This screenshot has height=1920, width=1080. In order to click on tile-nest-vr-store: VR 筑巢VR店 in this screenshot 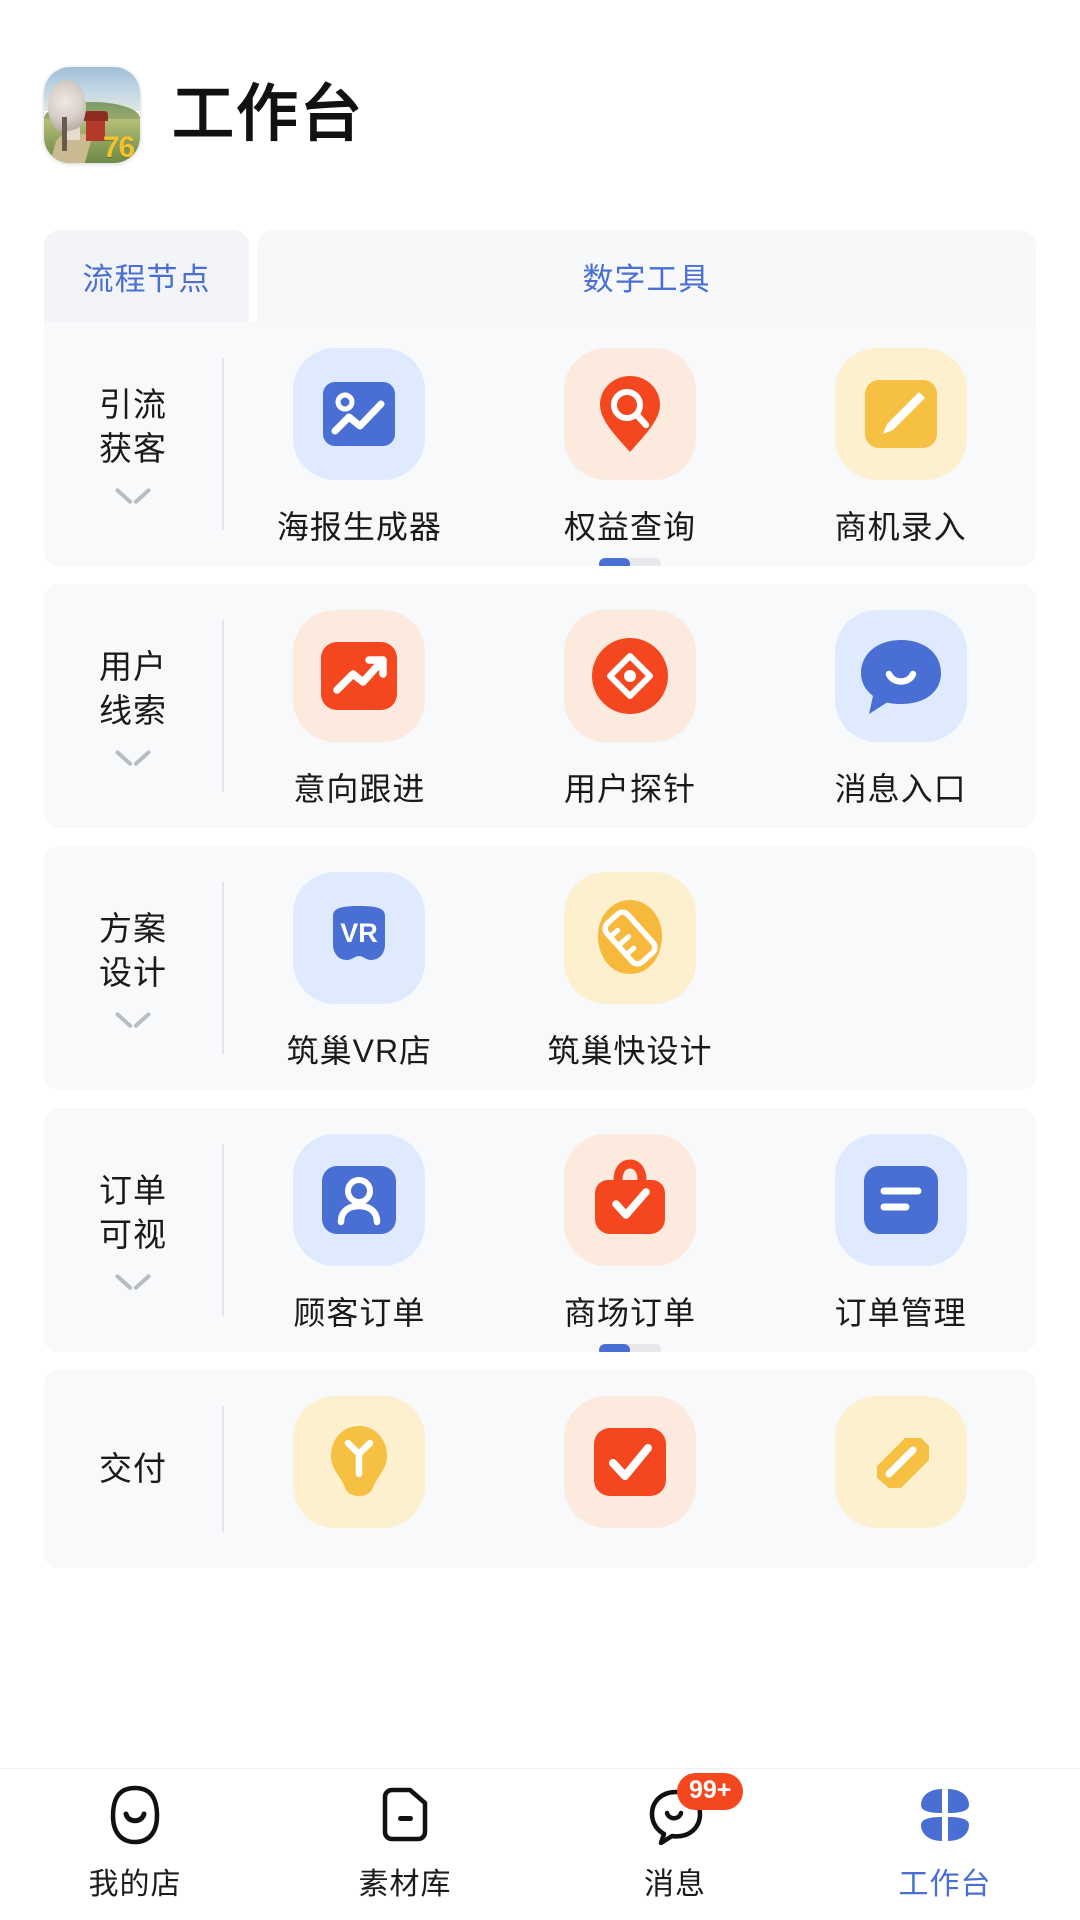, I will do `click(359, 972)`.